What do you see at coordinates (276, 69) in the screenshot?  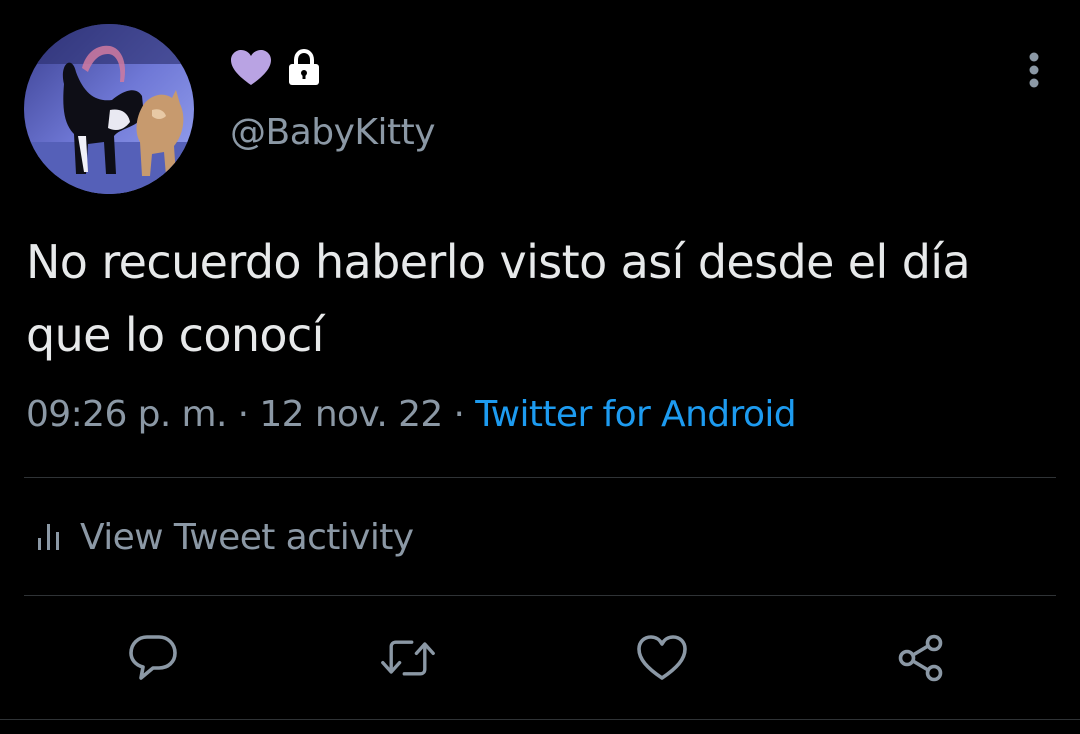 I see `display-name` at bounding box center [276, 69].